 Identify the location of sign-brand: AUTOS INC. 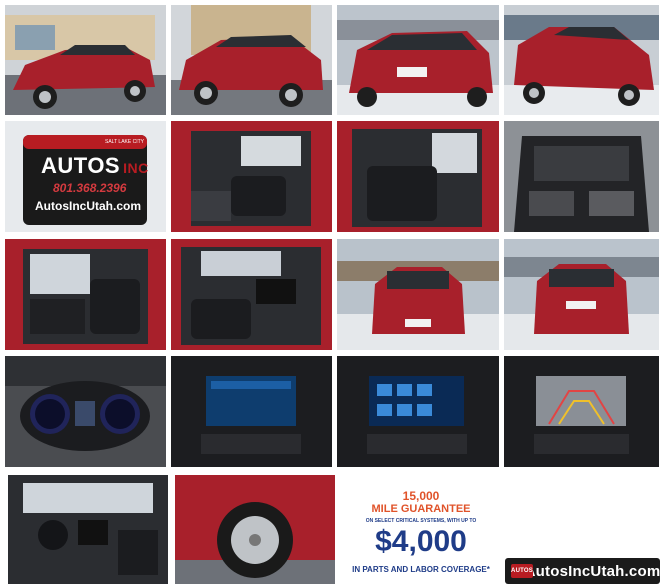
(95, 166).